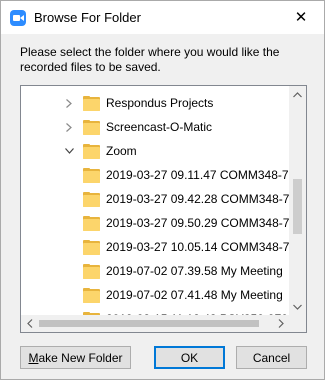 This screenshot has height=381, width=326. I want to click on make-new-folder-button: Make New Folder, so click(75, 357).